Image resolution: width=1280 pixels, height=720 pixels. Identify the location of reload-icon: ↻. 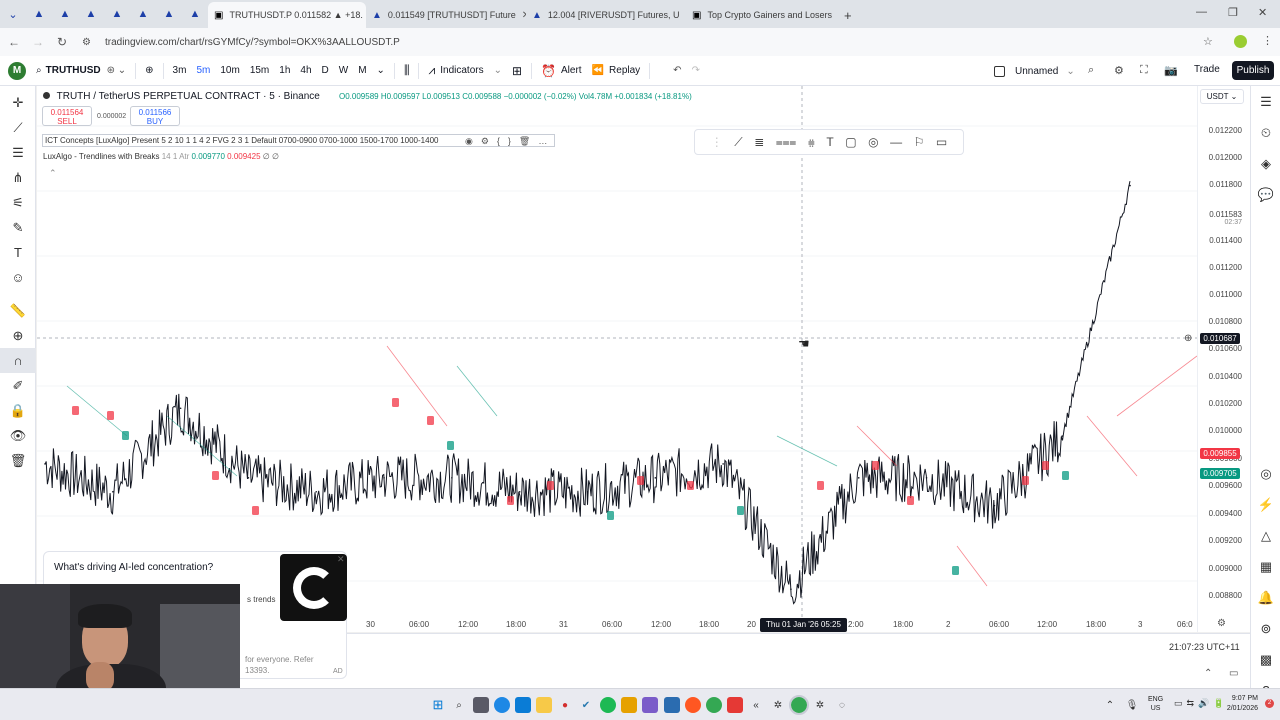
(62, 42).